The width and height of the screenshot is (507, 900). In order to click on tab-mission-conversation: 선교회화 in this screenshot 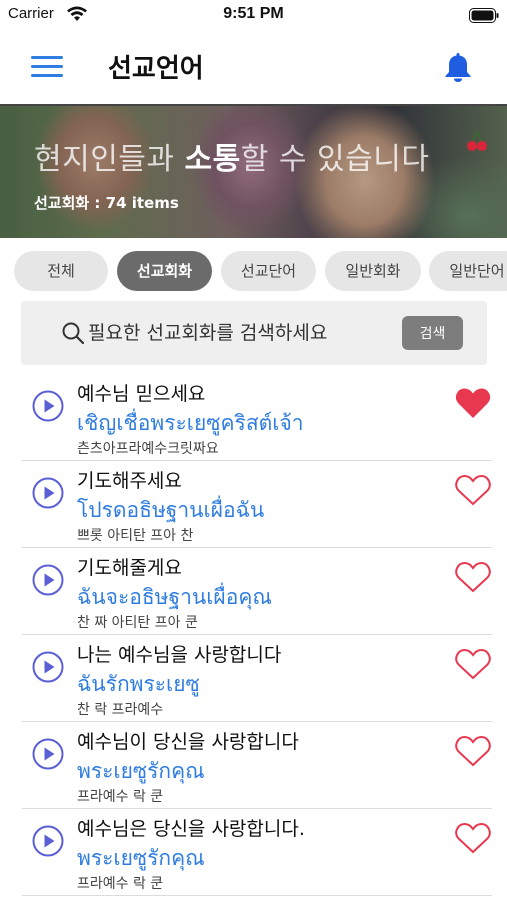, I will do `click(164, 271)`.